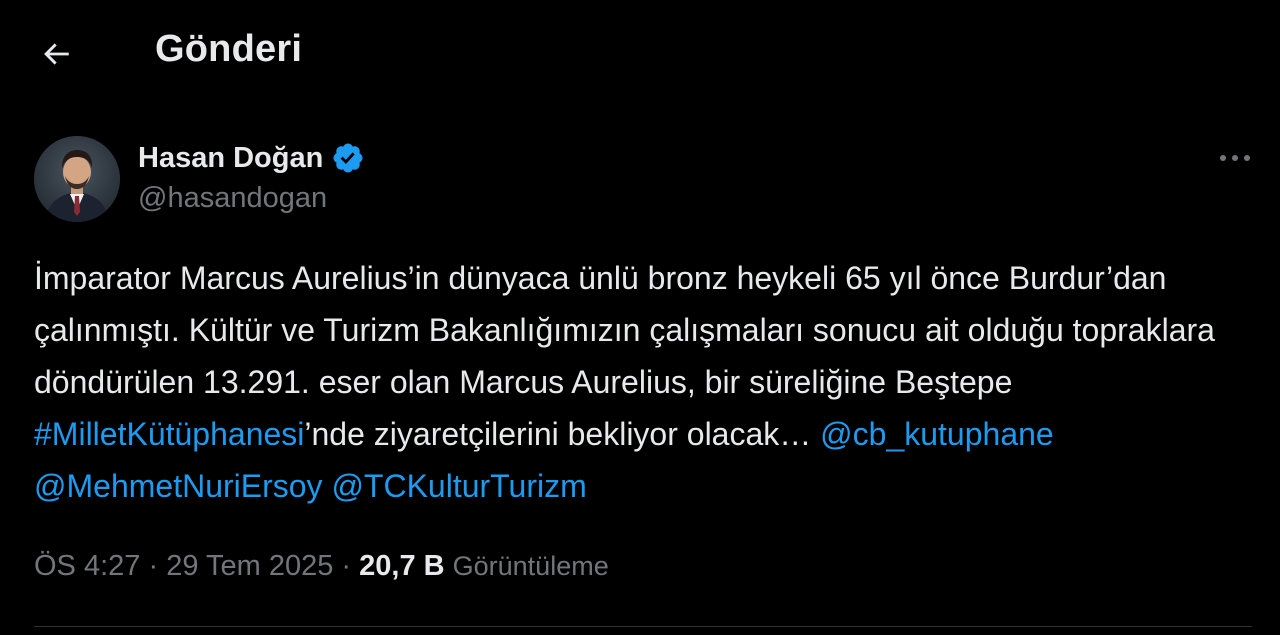  What do you see at coordinates (458, 486) in the screenshot?
I see `mention-link: @TCKulturTurizm` at bounding box center [458, 486].